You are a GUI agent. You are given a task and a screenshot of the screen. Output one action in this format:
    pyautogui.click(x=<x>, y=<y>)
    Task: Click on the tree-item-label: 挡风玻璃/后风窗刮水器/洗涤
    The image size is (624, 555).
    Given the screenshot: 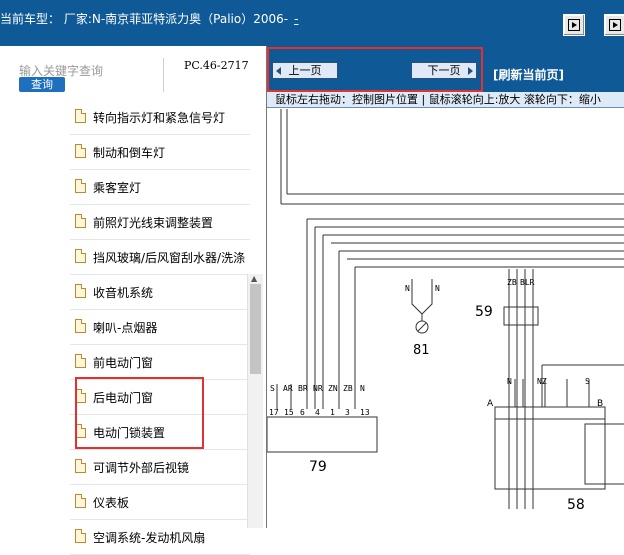 What is the action you would take?
    pyautogui.click(x=169, y=258)
    